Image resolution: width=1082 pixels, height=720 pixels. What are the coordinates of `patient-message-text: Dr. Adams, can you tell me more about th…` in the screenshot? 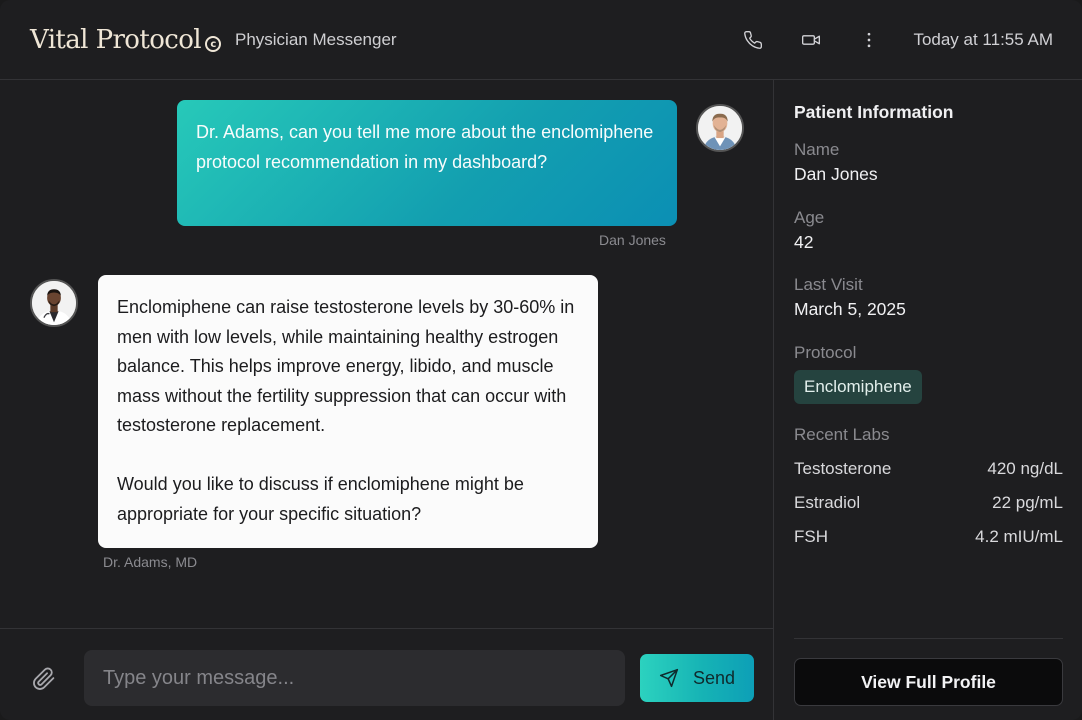 It's located at (425, 147).